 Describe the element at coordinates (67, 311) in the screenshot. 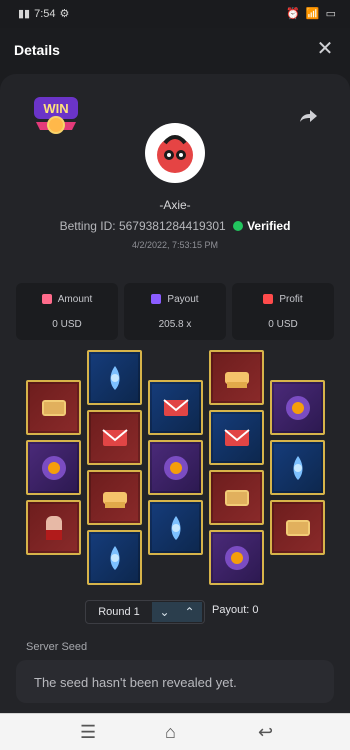

I see `stat-card-amount: Amount 0 USD` at that location.